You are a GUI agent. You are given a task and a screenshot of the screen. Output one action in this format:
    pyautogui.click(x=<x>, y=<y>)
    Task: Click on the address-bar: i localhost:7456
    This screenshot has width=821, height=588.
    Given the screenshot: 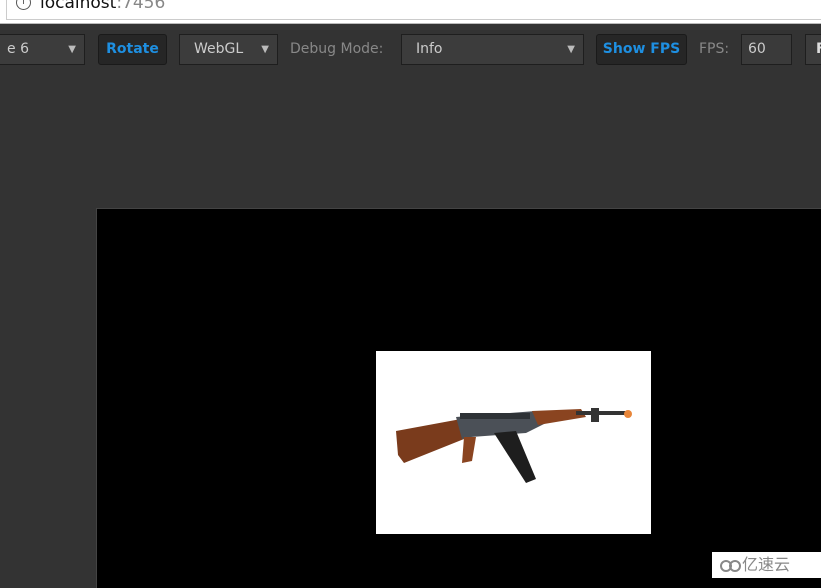 What is the action you would take?
    pyautogui.click(x=410, y=12)
    